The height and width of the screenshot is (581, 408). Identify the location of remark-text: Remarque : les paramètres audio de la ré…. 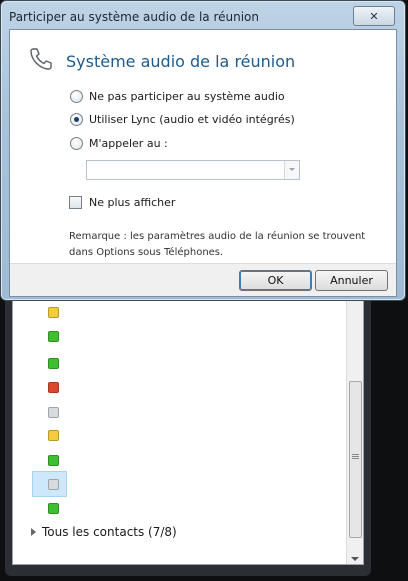
(217, 244).